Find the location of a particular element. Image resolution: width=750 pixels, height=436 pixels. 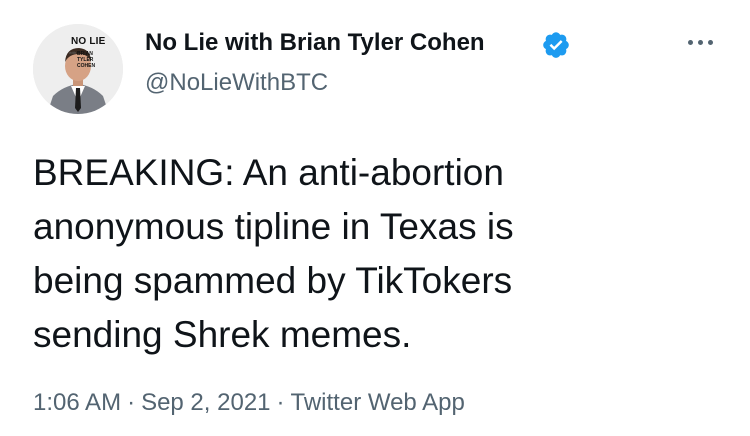

tweet-text-line: sending Shrek memes. is located at coordinates (222, 334).